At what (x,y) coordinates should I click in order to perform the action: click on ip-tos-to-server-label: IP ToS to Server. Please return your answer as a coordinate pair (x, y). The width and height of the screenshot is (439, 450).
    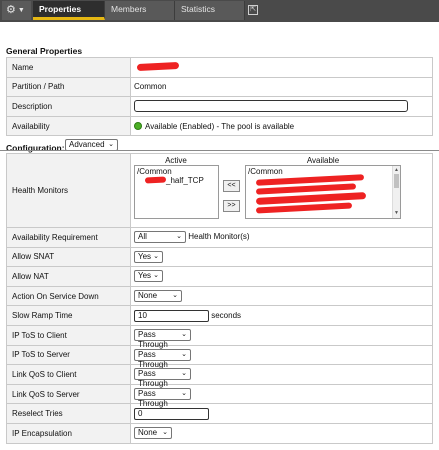
    Looking at the image, I should click on (68, 355).